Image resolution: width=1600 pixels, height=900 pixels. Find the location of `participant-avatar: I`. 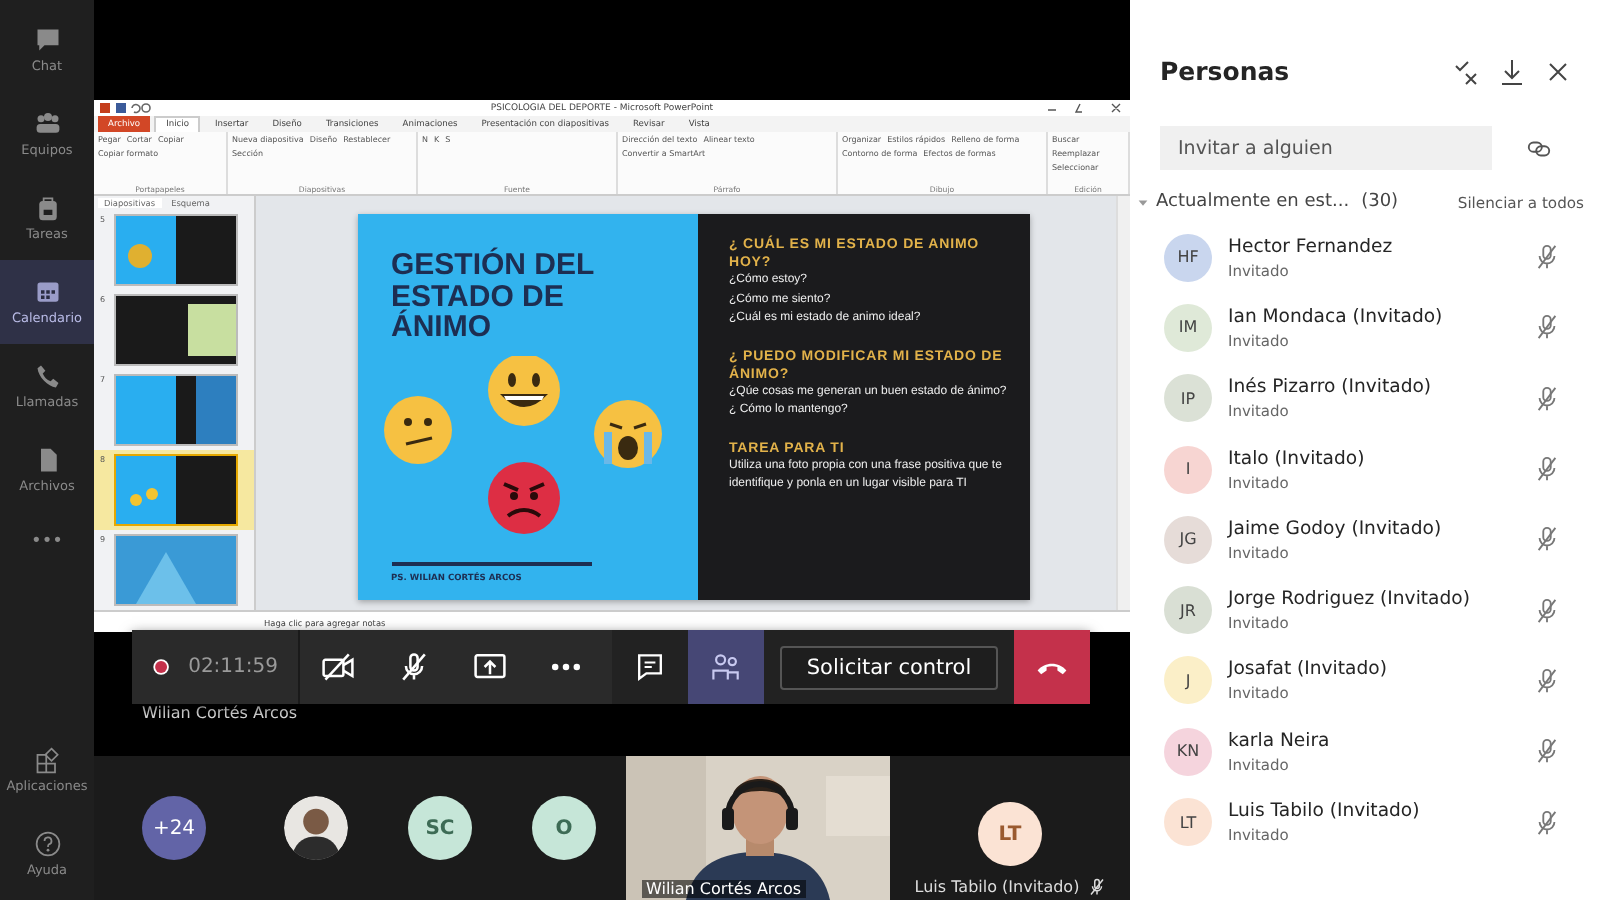

participant-avatar: I is located at coordinates (1188, 469).